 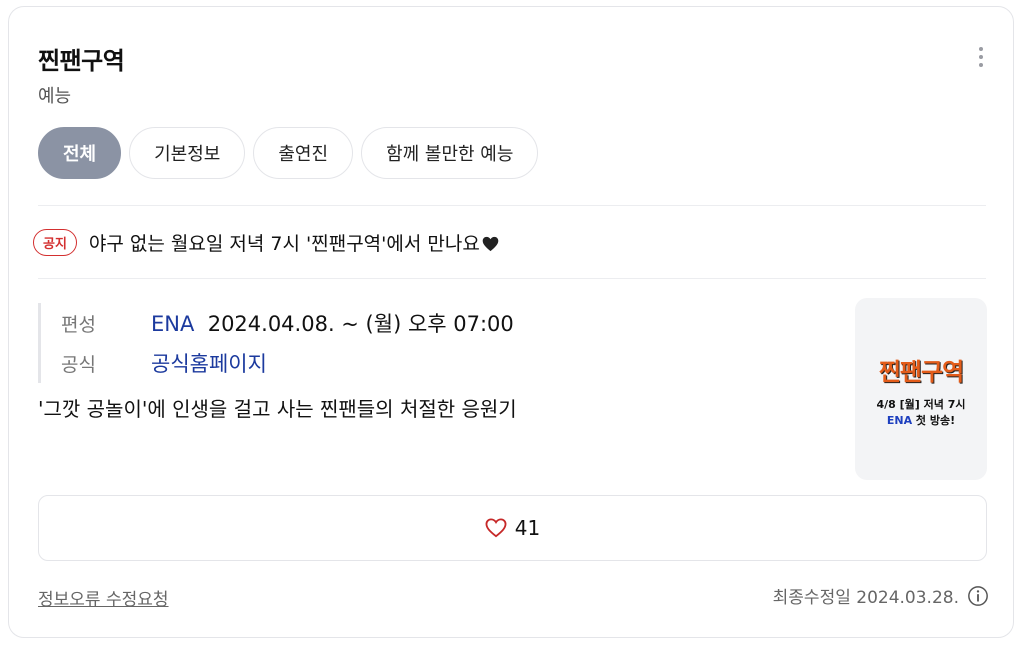 What do you see at coordinates (899, 420) in the screenshot?
I see `poster-channel: ENA` at bounding box center [899, 420].